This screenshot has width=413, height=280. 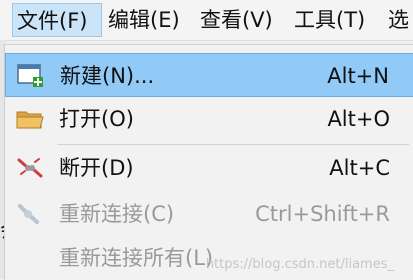 What do you see at coordinates (96, 119) in the screenshot?
I see `menu-item-label: 打开(O)` at bounding box center [96, 119].